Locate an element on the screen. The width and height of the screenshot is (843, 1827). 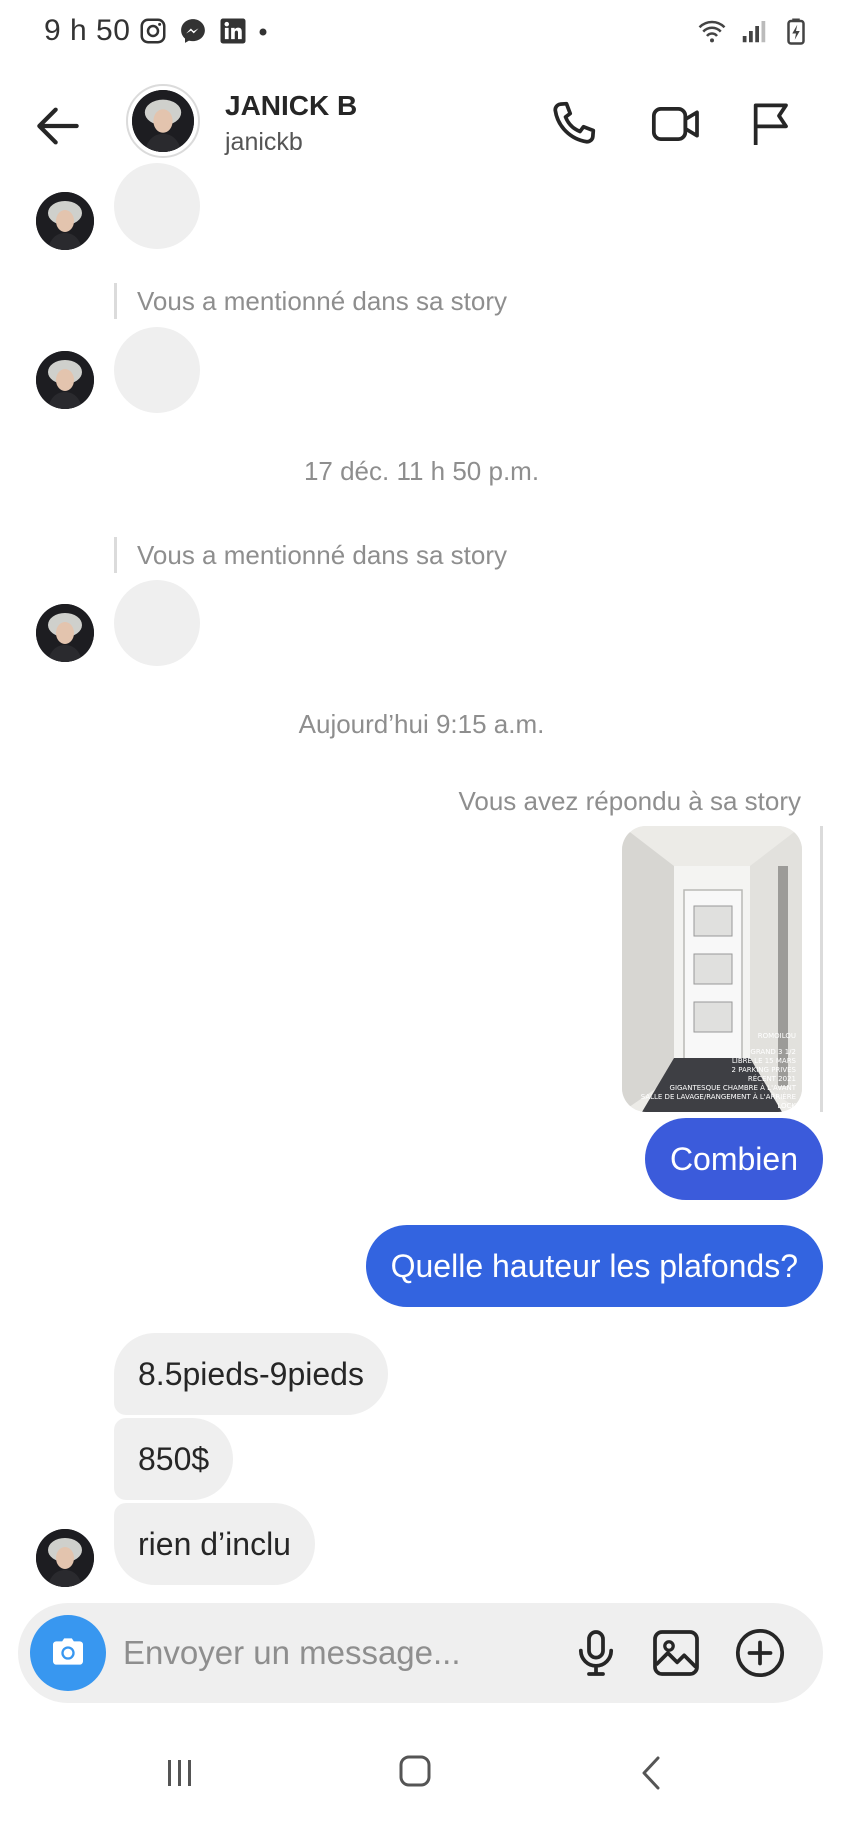
header-avatar is located at coordinates (163, 121).